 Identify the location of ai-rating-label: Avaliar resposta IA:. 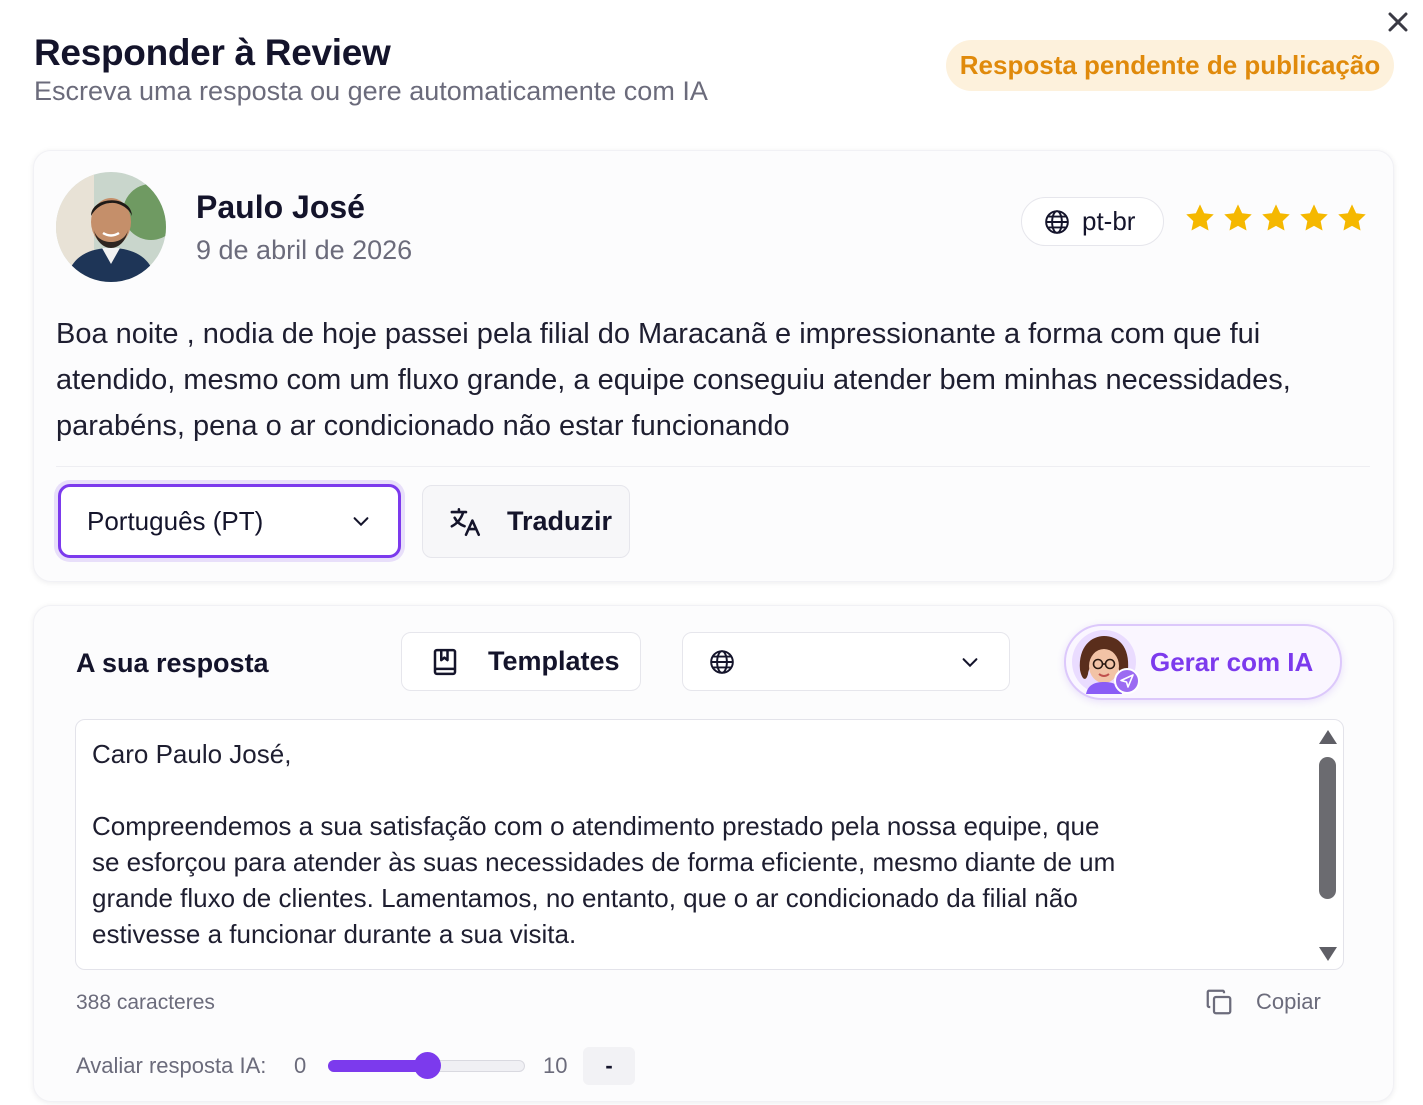
(171, 1065).